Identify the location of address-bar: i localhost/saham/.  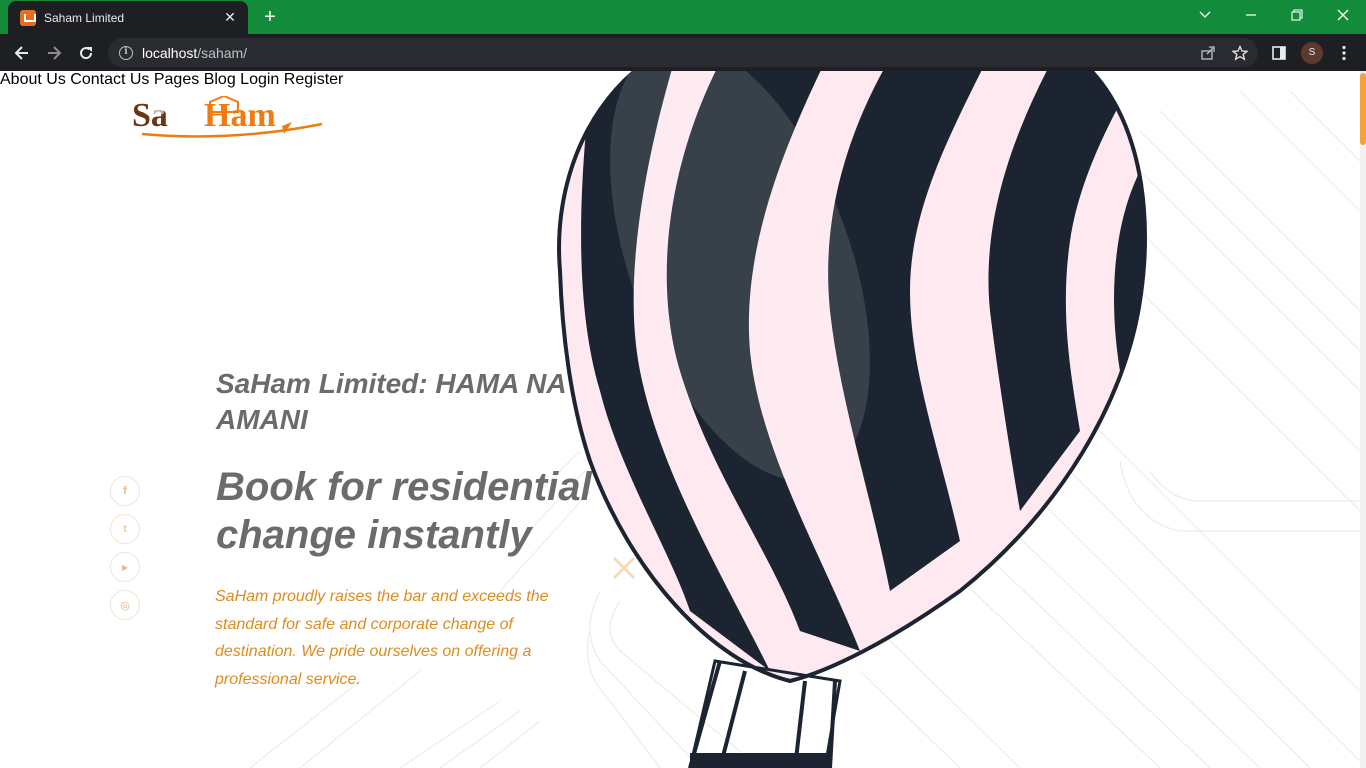
(683, 52).